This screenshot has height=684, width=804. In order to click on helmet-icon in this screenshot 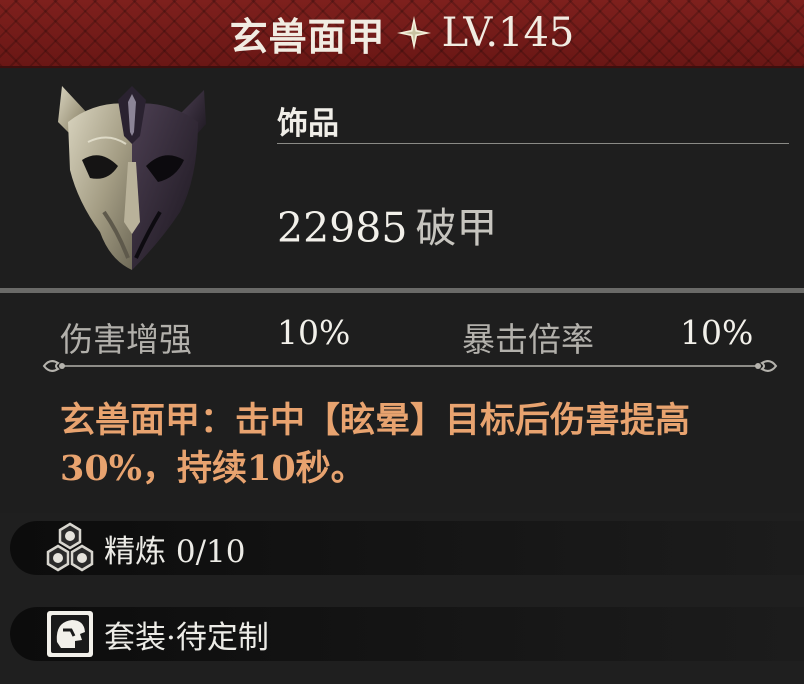, I will do `click(70, 634)`.